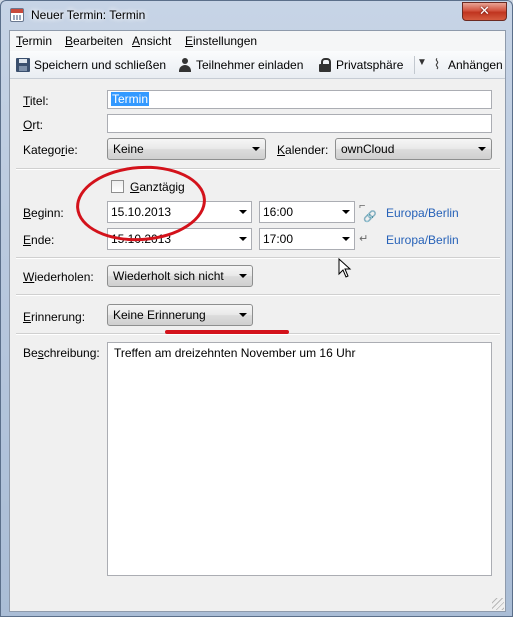 The height and width of the screenshot is (617, 513). What do you see at coordinates (43, 240) in the screenshot?
I see `label-text: nde:` at bounding box center [43, 240].